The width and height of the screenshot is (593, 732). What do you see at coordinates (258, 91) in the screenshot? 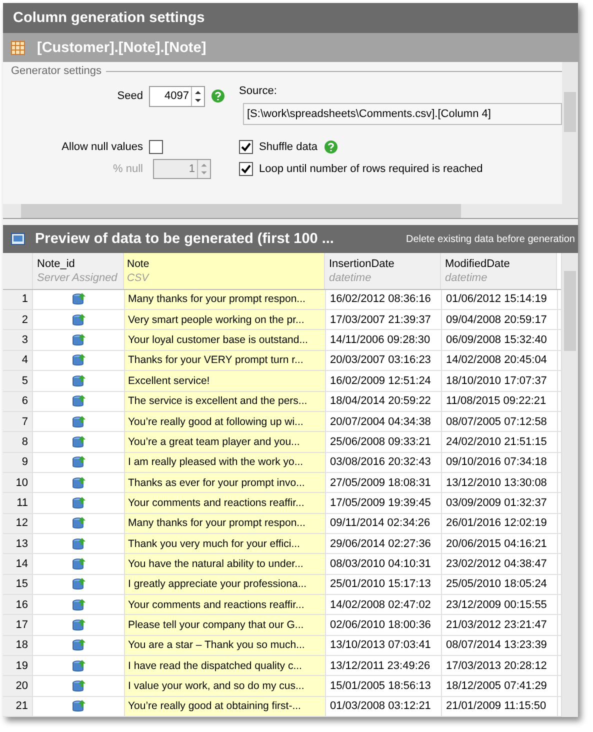
I see `source-label: Source:` at bounding box center [258, 91].